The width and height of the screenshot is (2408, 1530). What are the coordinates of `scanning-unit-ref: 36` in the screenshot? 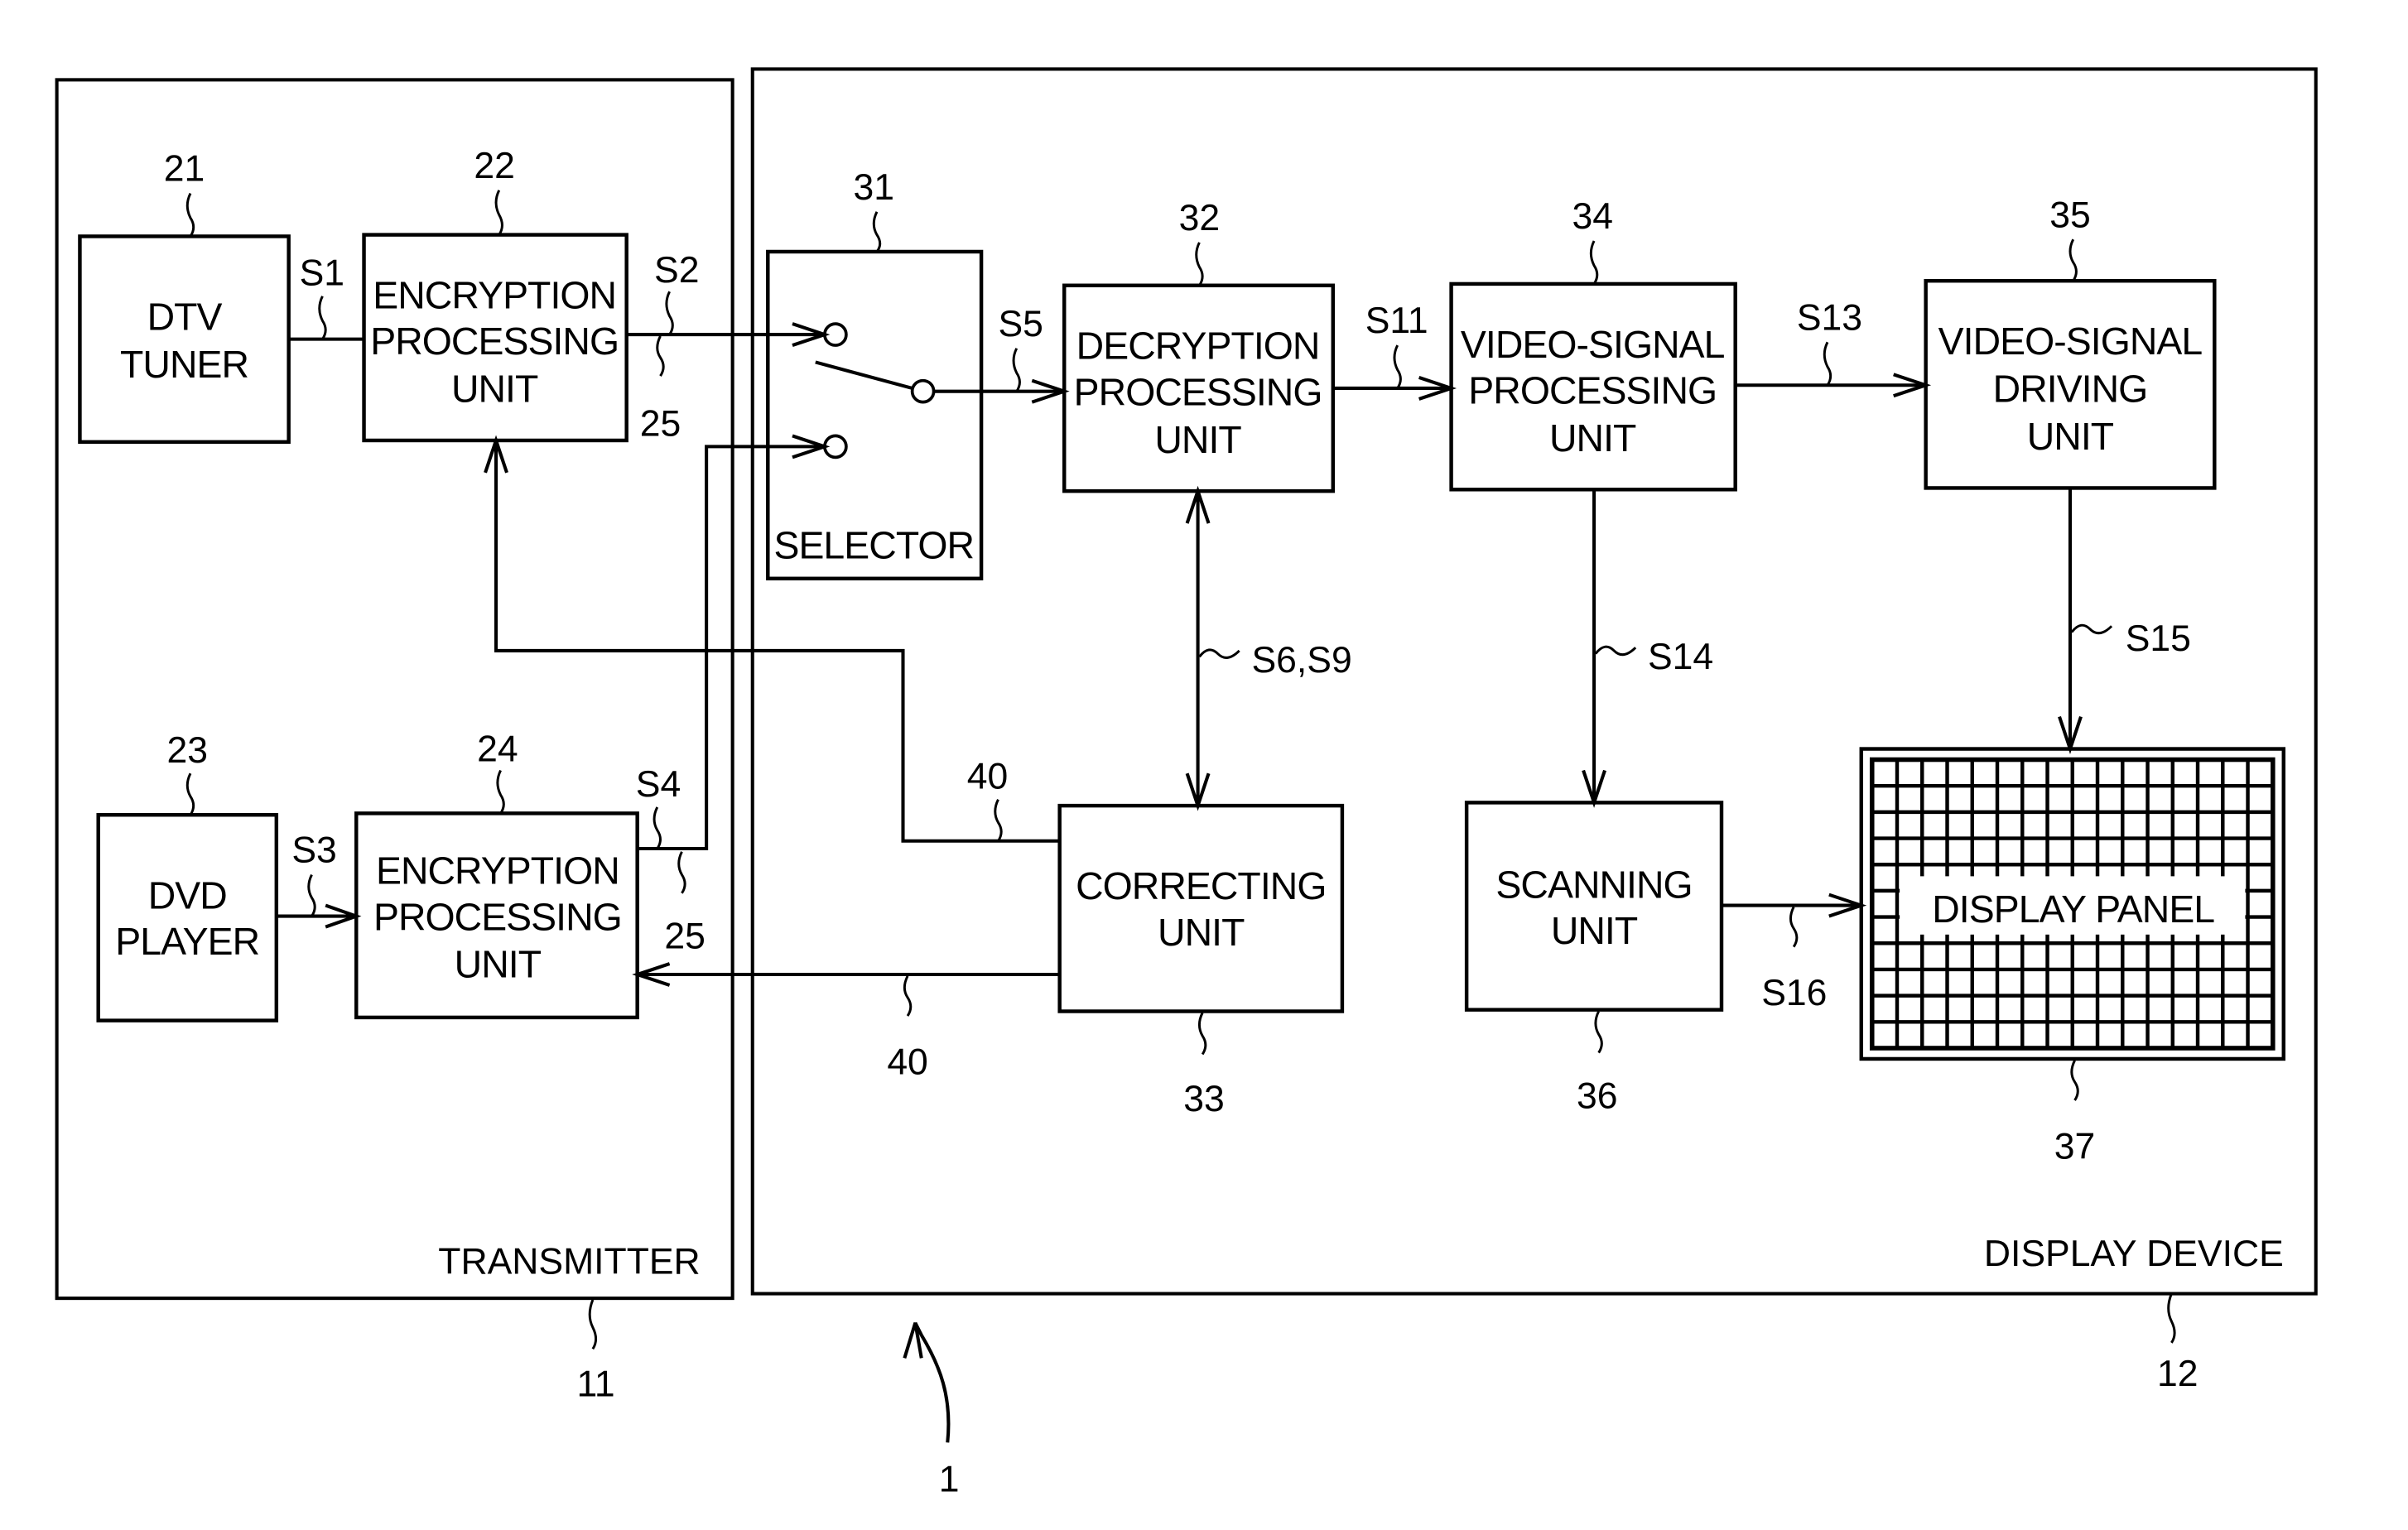 It's located at (1597, 1095).